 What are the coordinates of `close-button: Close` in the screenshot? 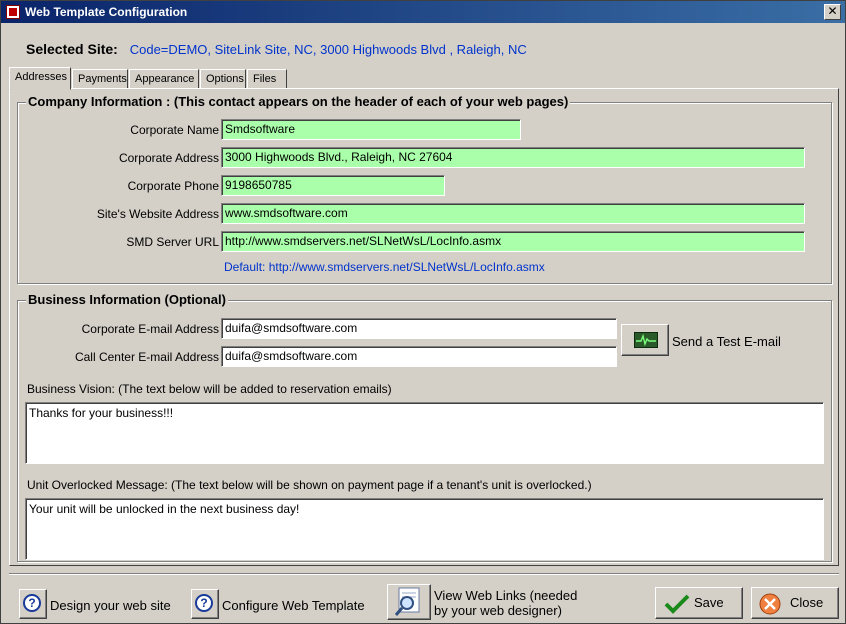 It's located at (795, 603).